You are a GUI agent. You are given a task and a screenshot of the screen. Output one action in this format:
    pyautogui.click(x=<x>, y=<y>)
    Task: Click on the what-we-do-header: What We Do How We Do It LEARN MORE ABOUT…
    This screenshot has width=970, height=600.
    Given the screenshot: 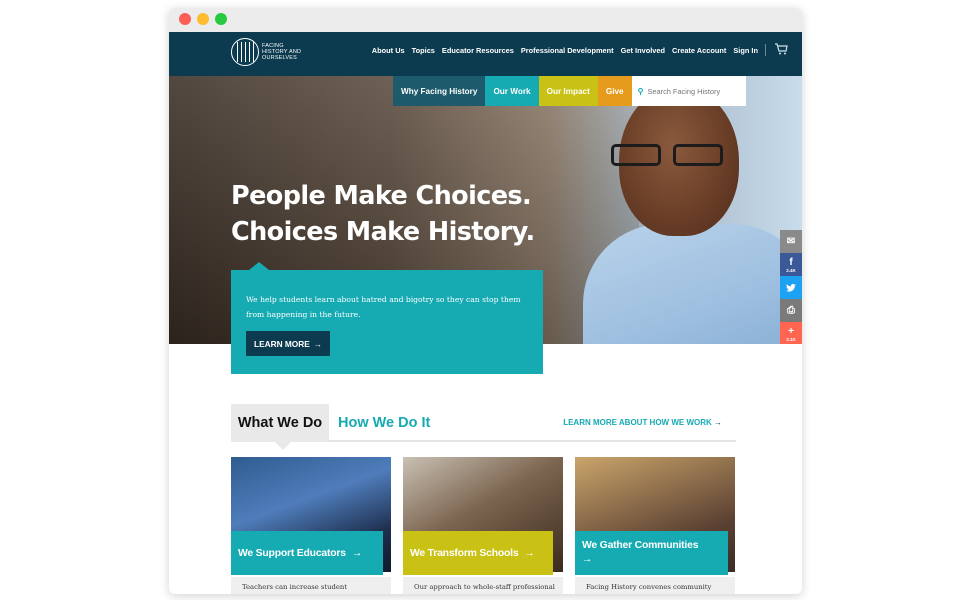 What is the action you would take?
    pyautogui.click(x=483, y=427)
    